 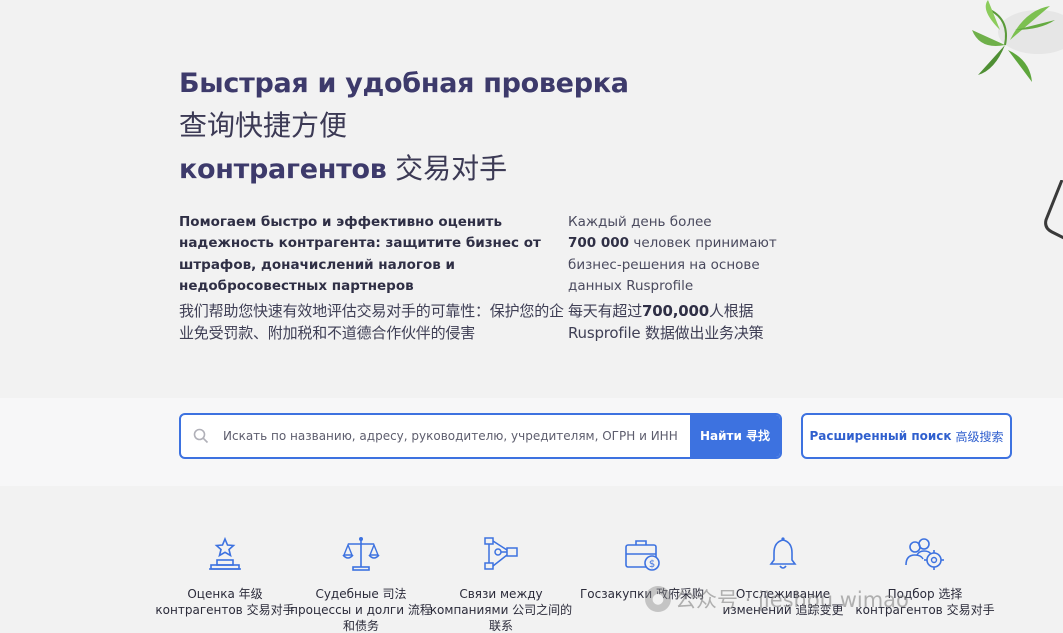 I want to click on bell-icon, so click(x=783, y=555).